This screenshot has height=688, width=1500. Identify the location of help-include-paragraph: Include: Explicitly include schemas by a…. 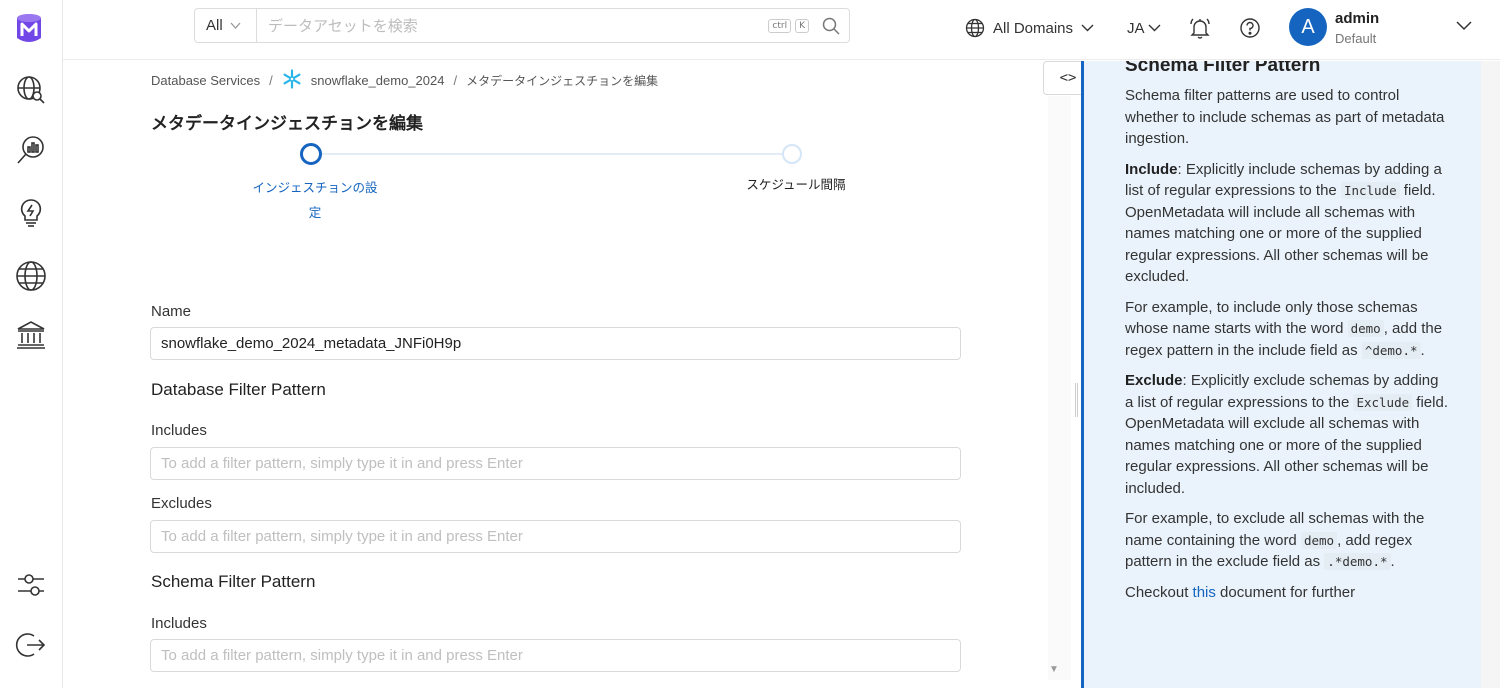
(1287, 223).